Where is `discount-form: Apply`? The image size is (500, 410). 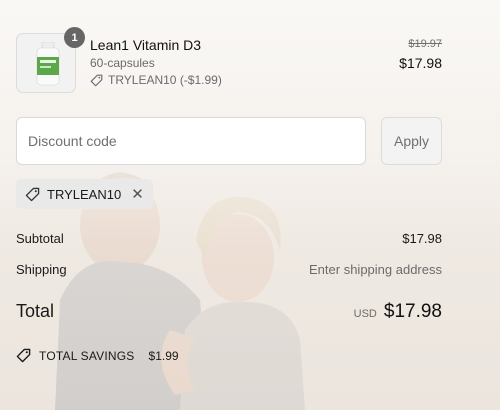 discount-form: Apply is located at coordinates (229, 141).